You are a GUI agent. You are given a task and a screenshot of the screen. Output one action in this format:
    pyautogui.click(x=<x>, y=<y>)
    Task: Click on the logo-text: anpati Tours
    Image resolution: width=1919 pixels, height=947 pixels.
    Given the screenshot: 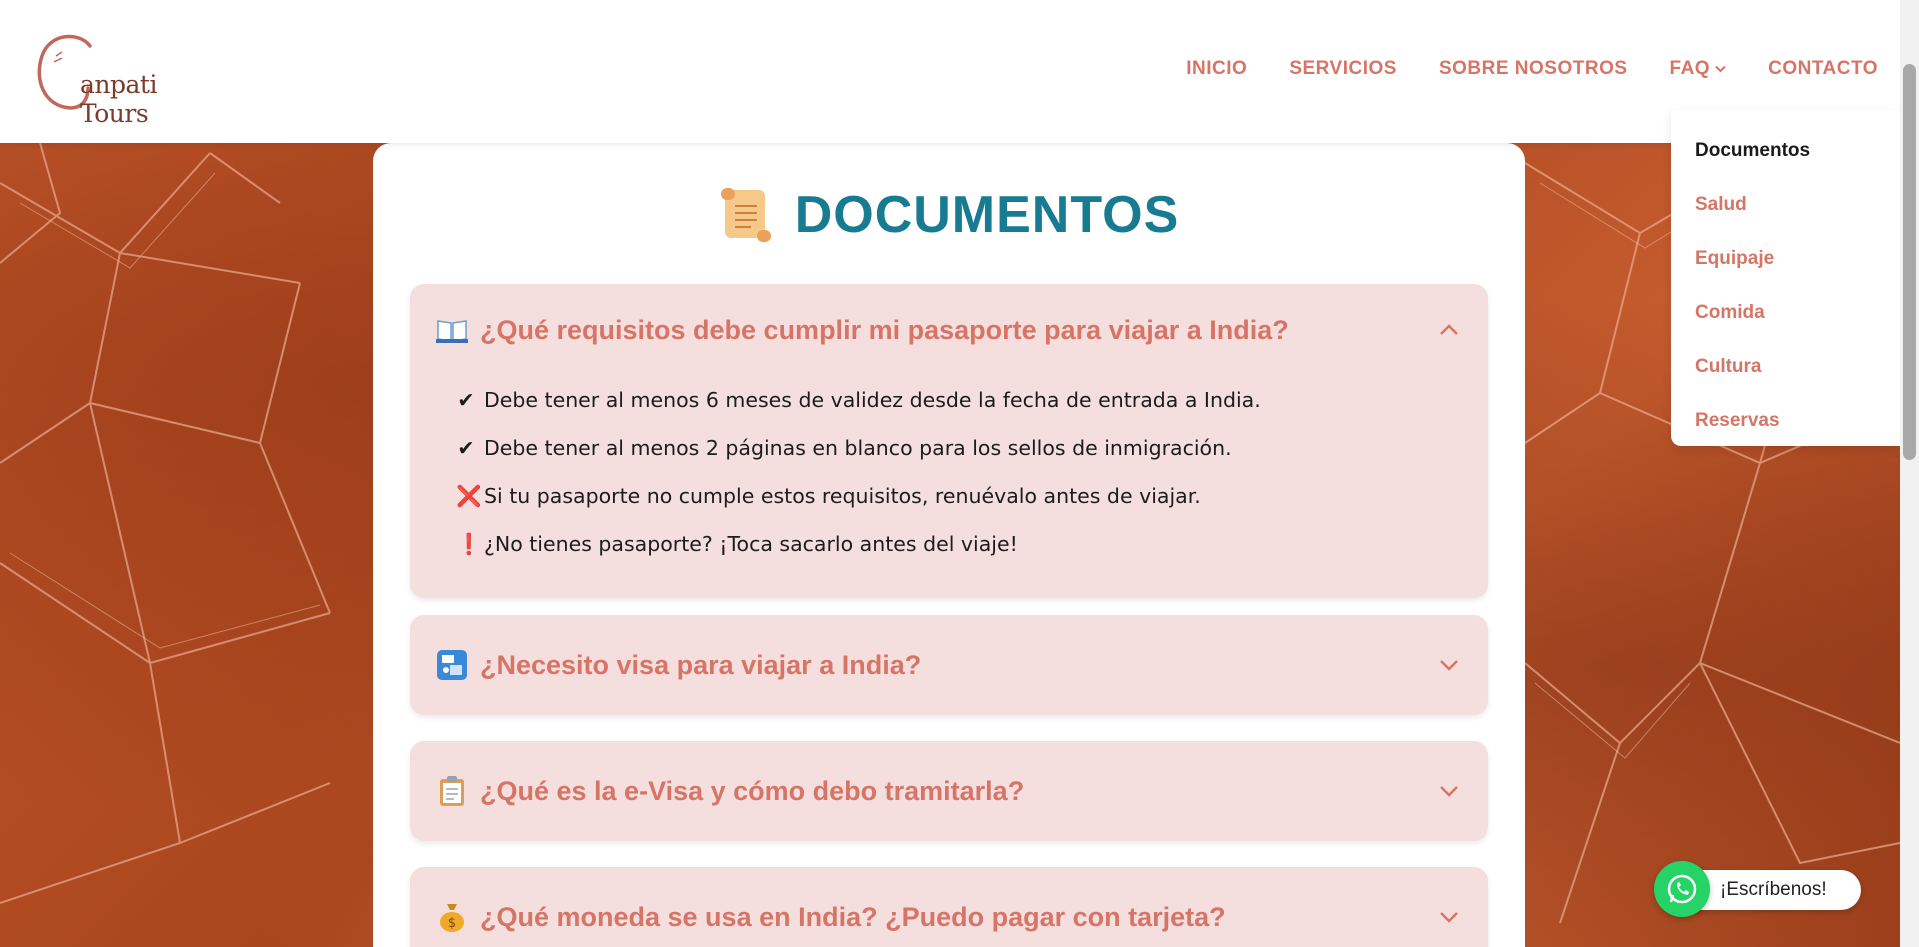 What is the action you would take?
    pyautogui.click(x=118, y=99)
    